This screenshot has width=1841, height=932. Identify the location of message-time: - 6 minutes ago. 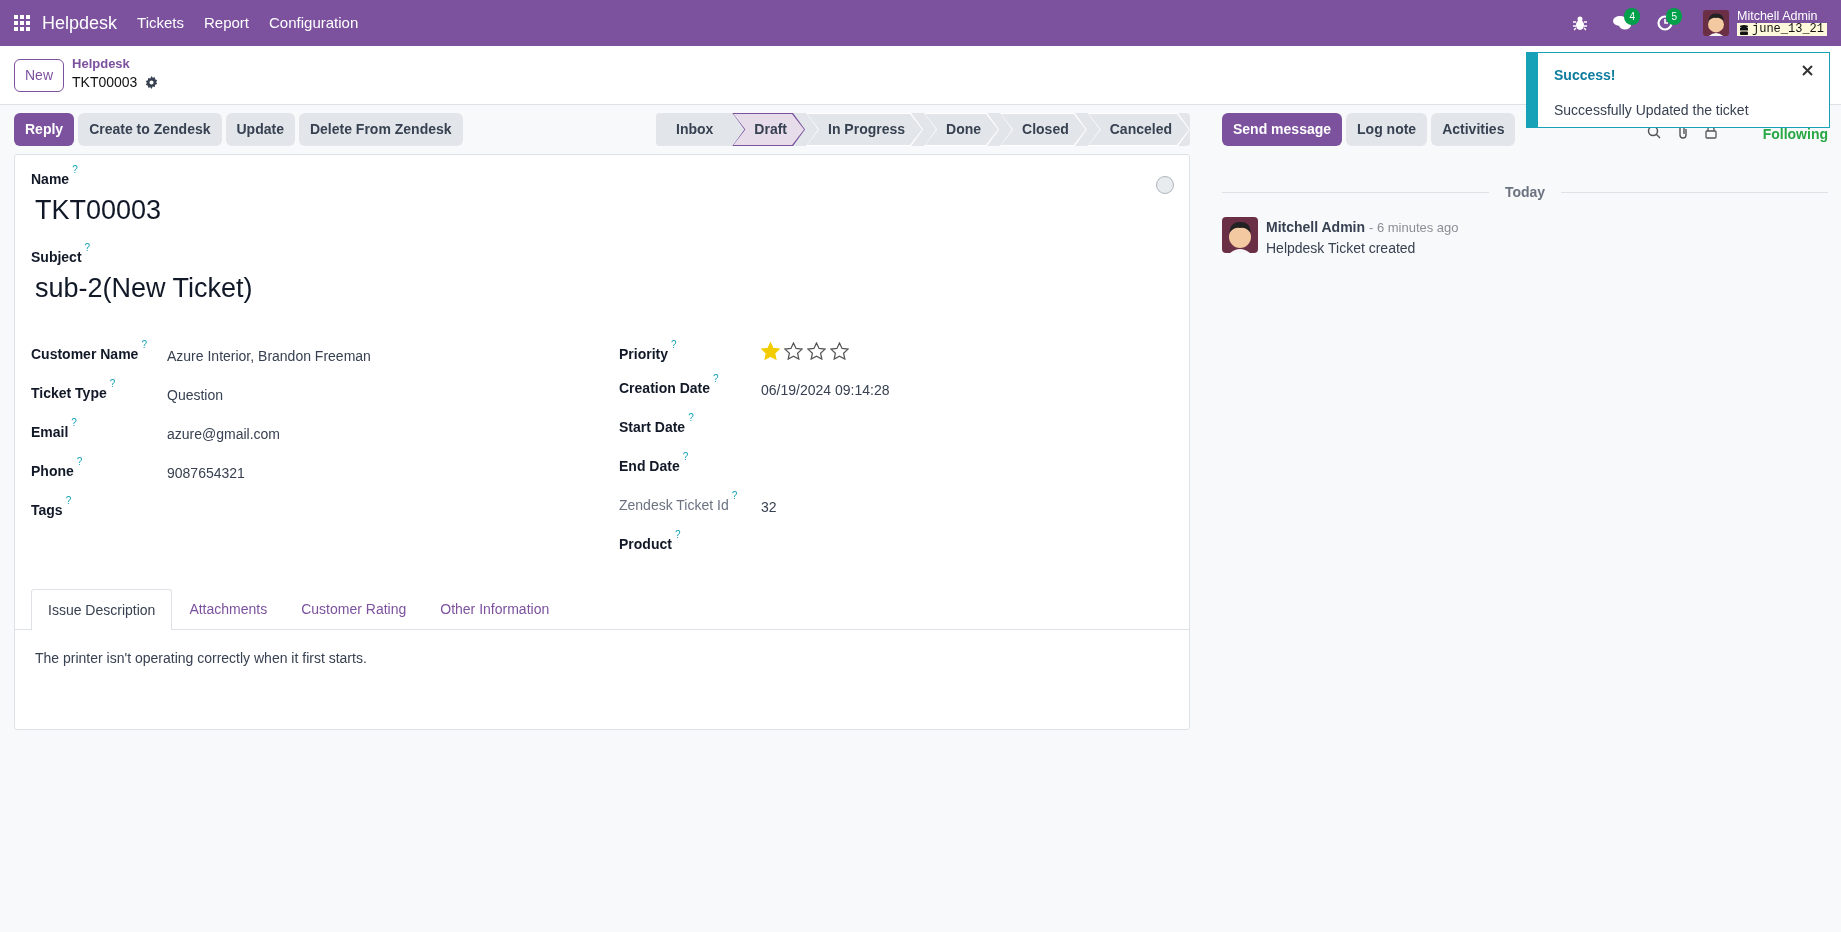
(1413, 227).